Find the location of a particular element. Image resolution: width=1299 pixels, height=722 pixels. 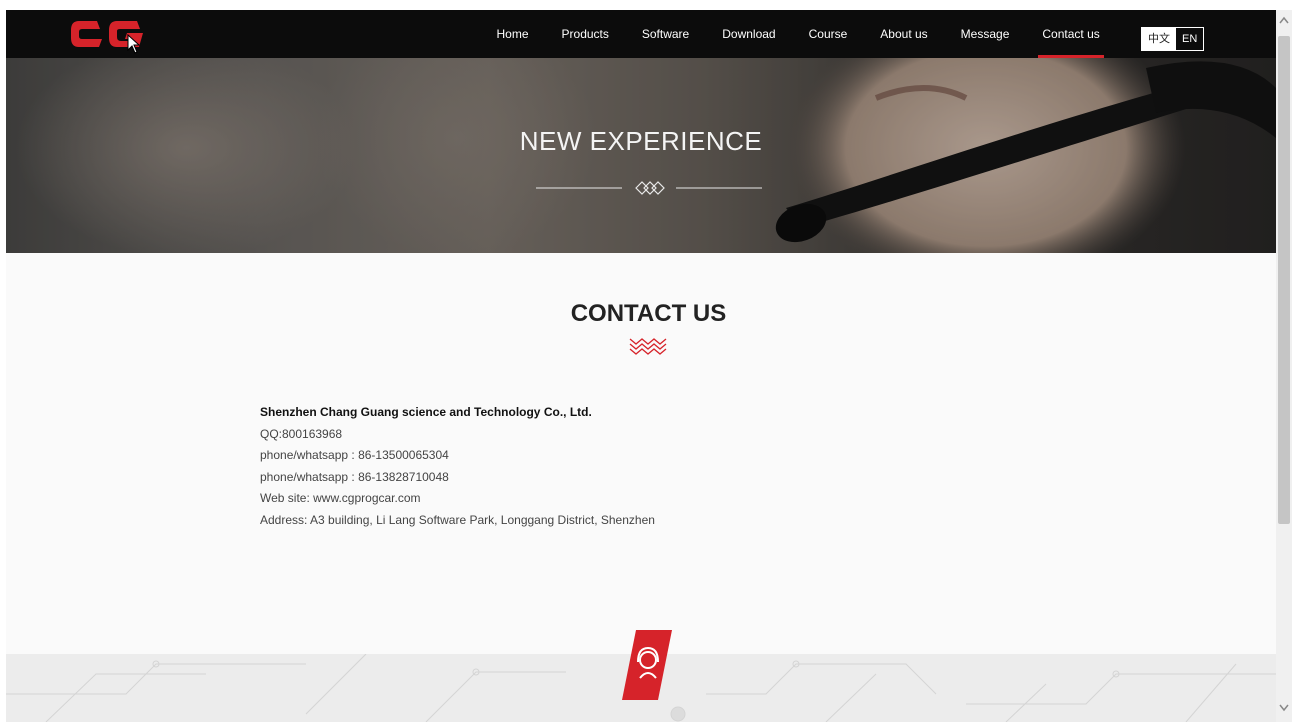

nav-contact-us: Contact us is located at coordinates (1071, 34).